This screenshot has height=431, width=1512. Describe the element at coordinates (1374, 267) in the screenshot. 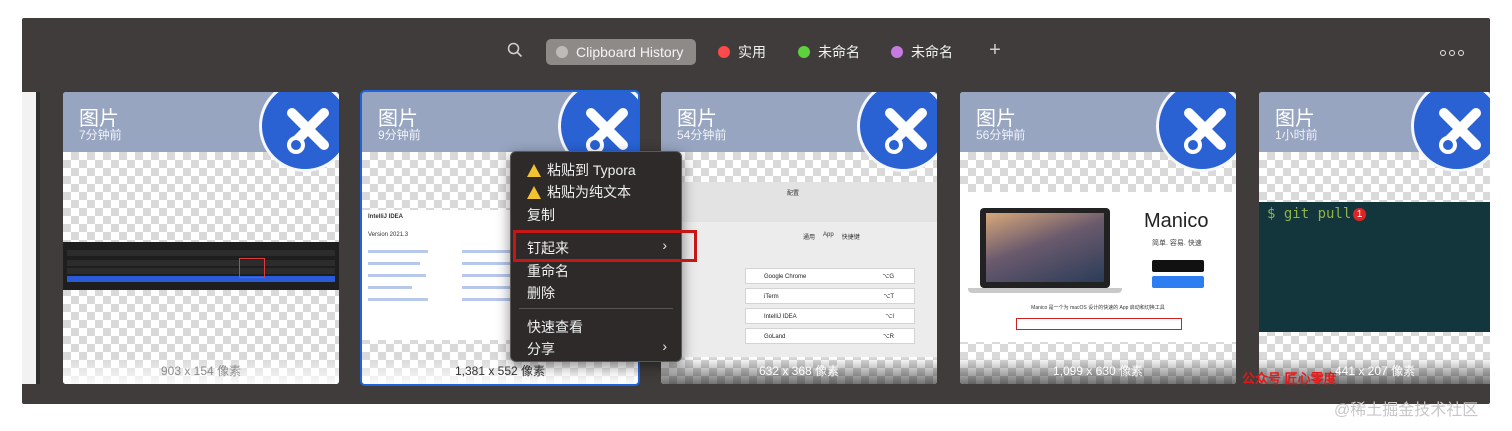

I see `terminal-thumbnail: $ git pull 1` at that location.